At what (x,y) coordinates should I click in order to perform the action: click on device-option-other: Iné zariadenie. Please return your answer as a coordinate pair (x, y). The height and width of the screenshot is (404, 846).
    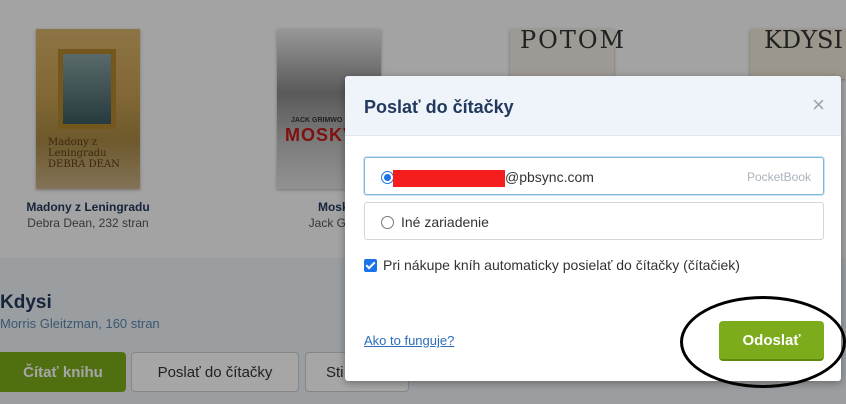
    Looking at the image, I should click on (594, 221).